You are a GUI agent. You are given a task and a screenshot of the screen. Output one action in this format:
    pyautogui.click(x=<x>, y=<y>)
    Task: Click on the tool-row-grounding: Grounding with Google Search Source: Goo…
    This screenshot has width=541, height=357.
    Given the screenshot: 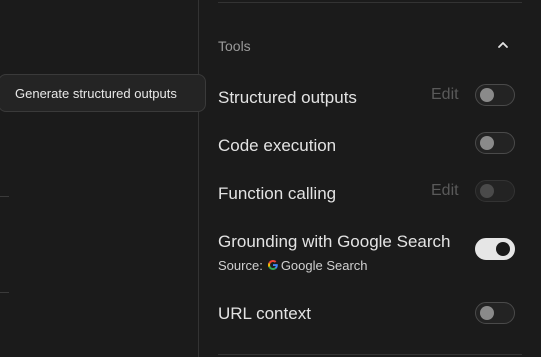 What is the action you would take?
    pyautogui.click(x=370, y=255)
    